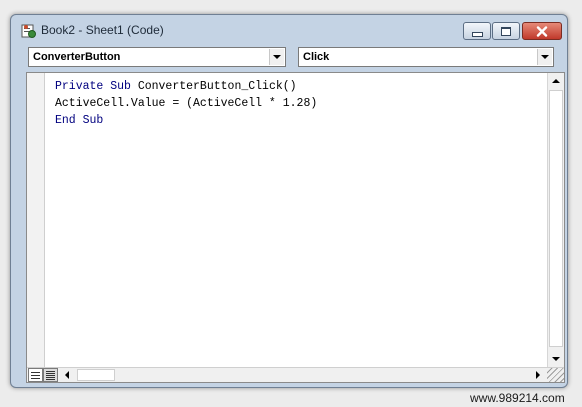  Describe the element at coordinates (186, 120) in the screenshot. I see `code-line: End Sub` at that location.